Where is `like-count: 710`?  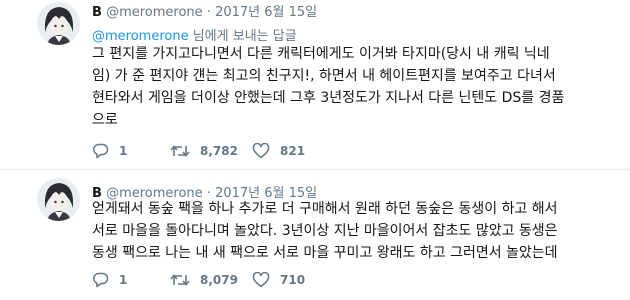
like-count: 710 is located at coordinates (293, 280).